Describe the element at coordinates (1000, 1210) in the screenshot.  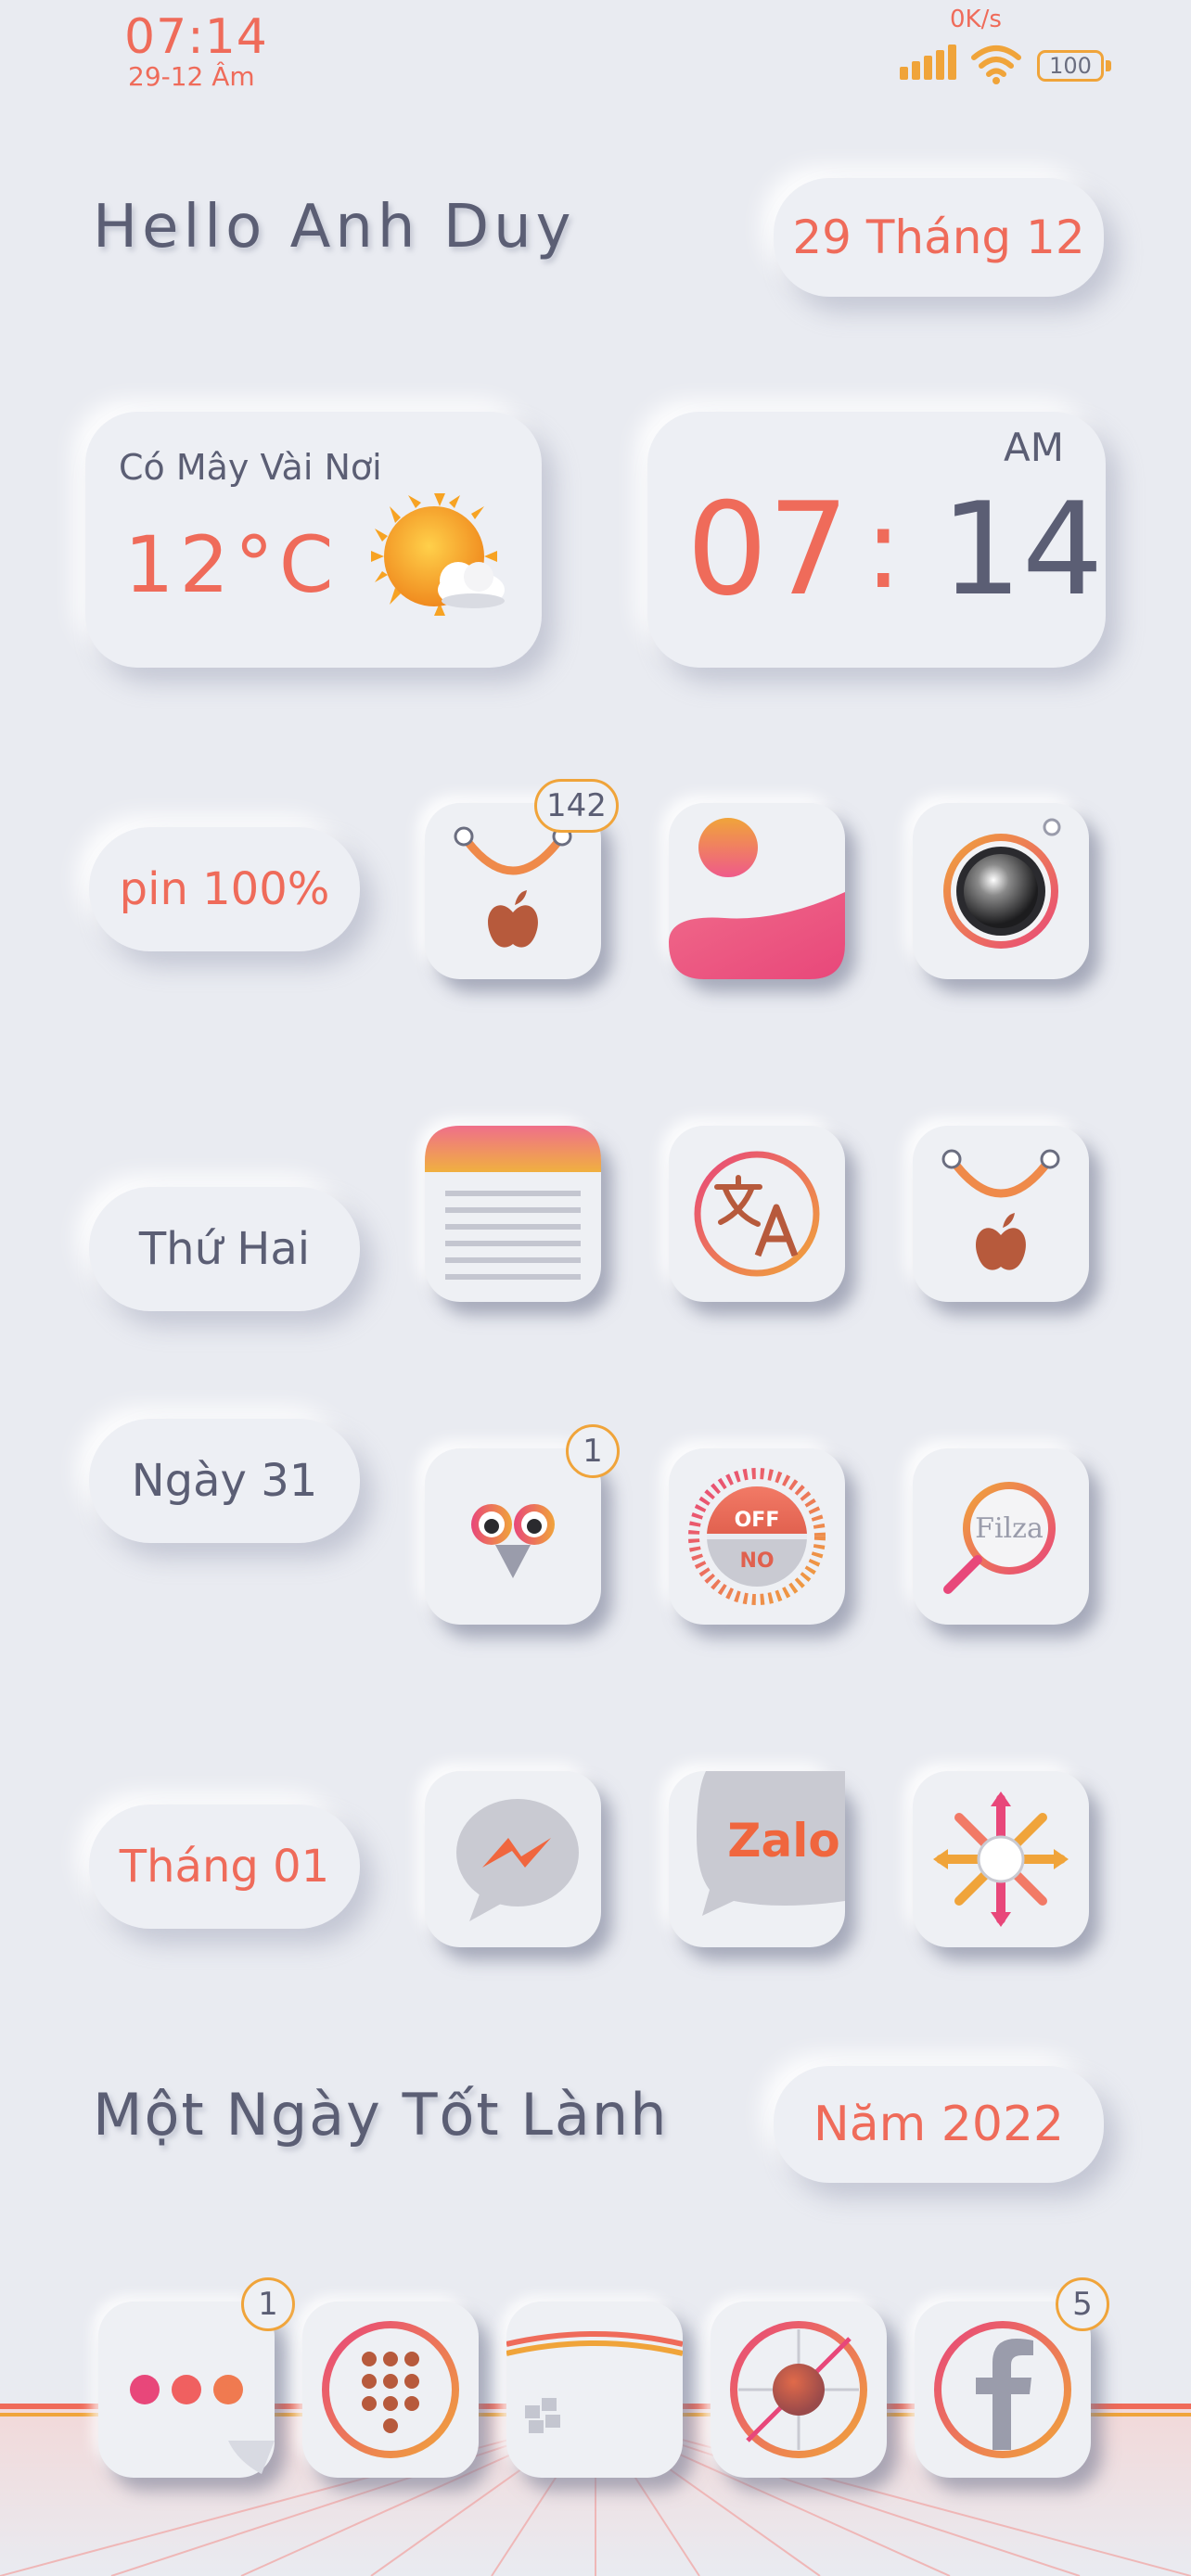
I see `app-store-icon` at that location.